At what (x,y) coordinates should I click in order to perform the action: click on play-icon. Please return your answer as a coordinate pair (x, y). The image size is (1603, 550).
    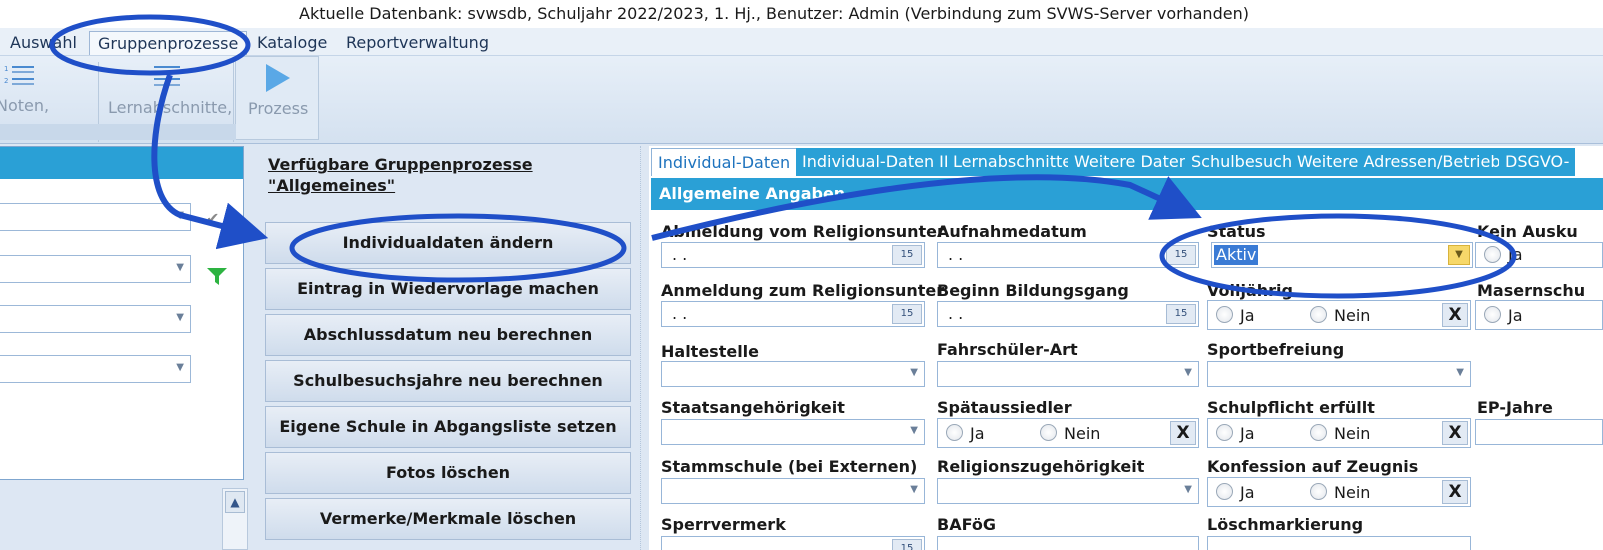
    Looking at the image, I should click on (278, 78).